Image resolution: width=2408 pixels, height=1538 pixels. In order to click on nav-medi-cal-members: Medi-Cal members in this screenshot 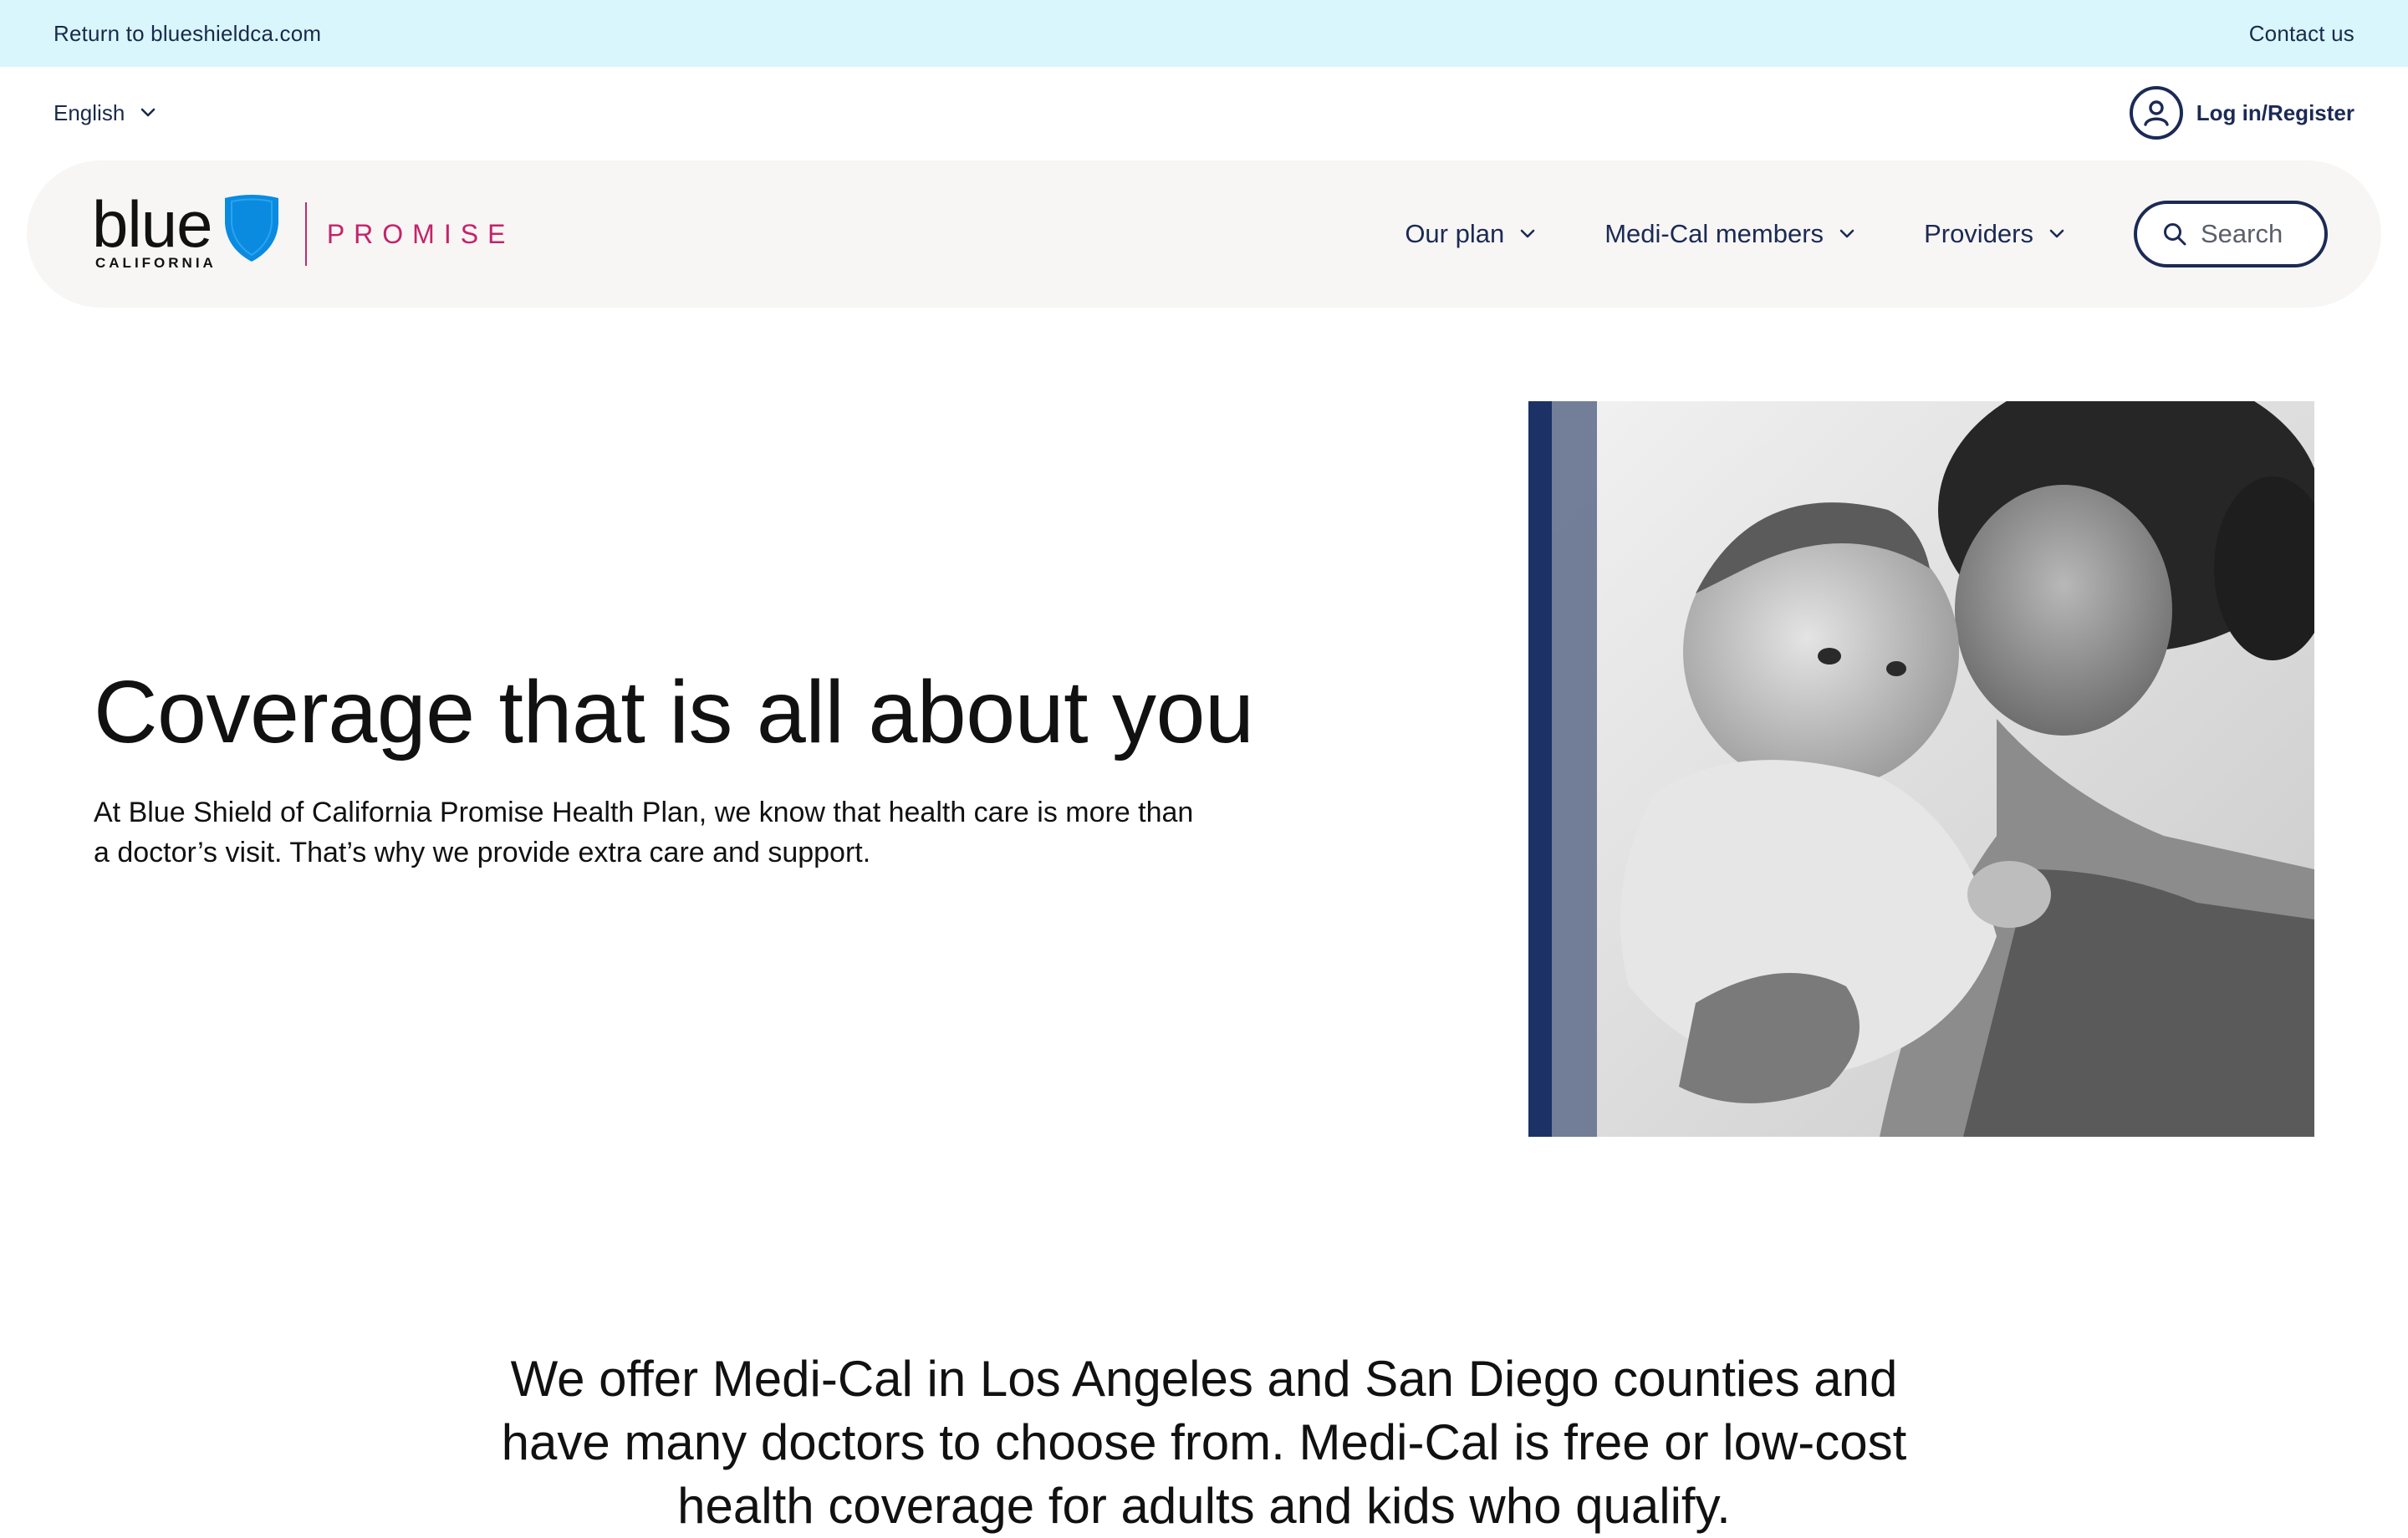, I will do `click(1729, 234)`.